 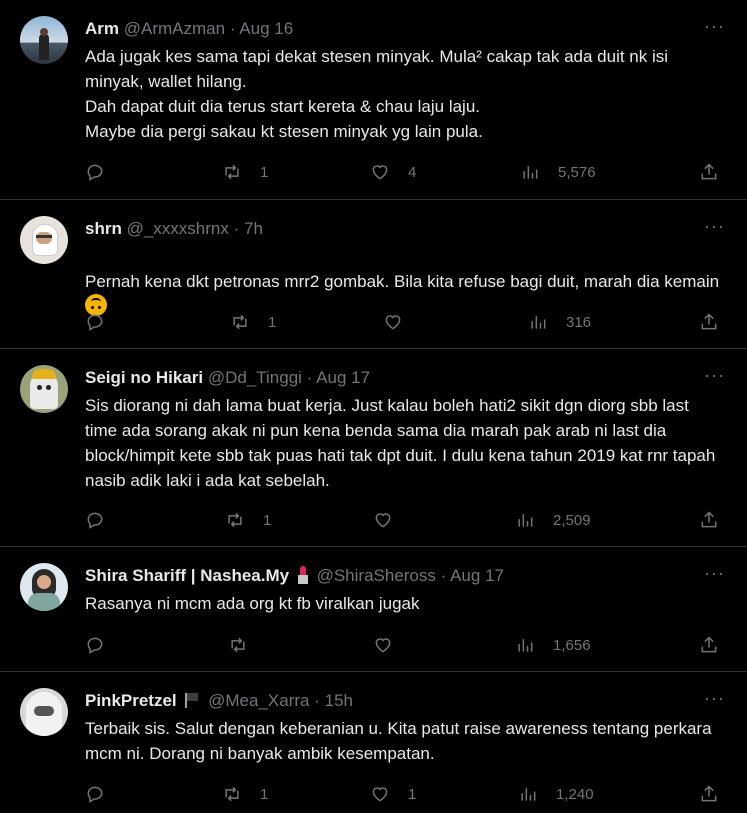 I want to click on user-handle: @Dd_Tinggi, so click(x=255, y=377).